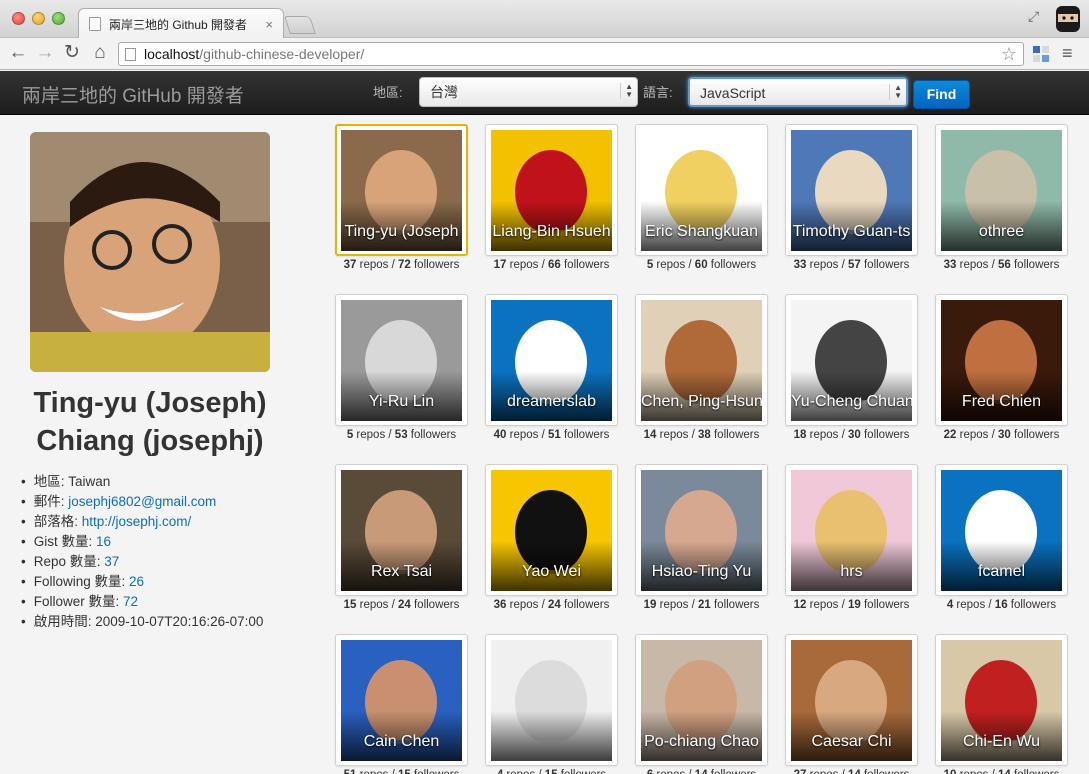 This screenshot has height=774, width=1089. Describe the element at coordinates (626, 91) in the screenshot. I see `select-arrows-icon: ▲ ▼` at that location.